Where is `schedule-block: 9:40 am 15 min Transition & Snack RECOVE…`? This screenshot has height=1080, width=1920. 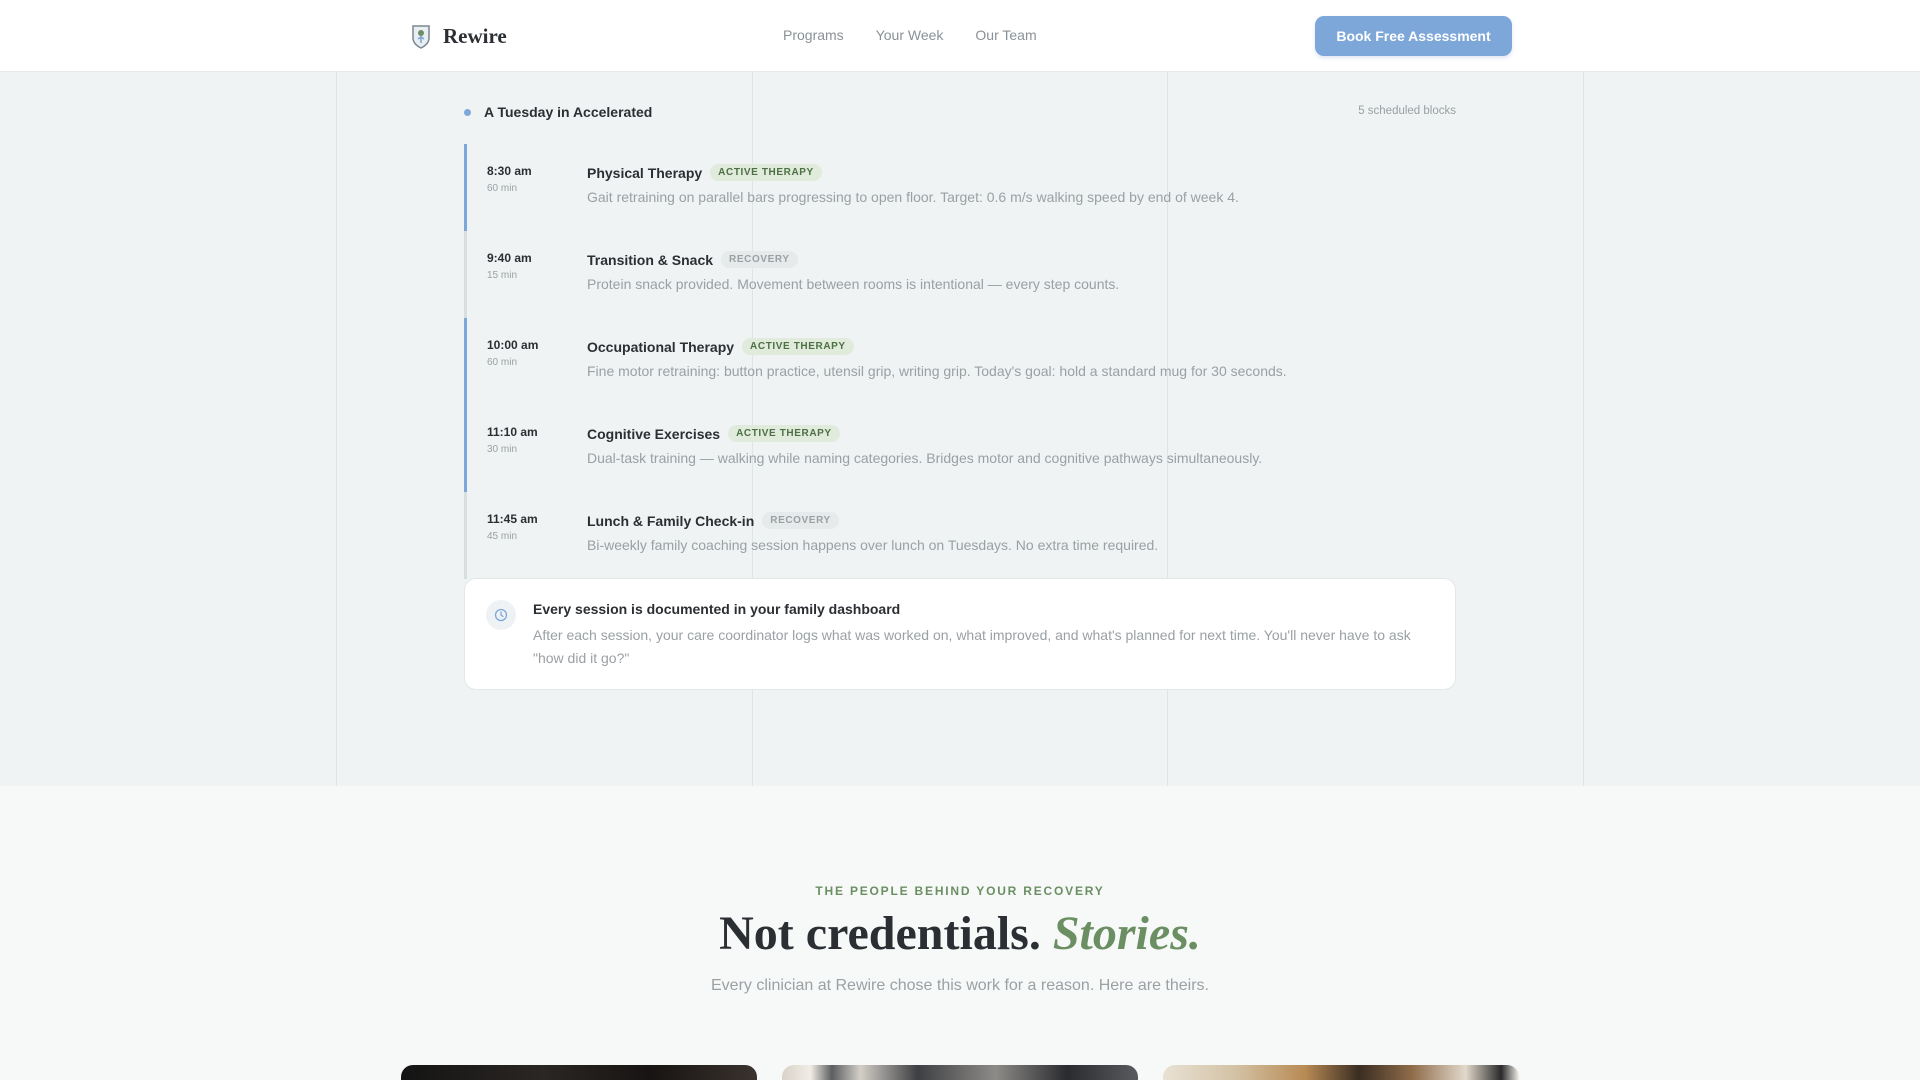 schedule-block: 9:40 am 15 min Transition & Snack RECOVE… is located at coordinates (960, 274).